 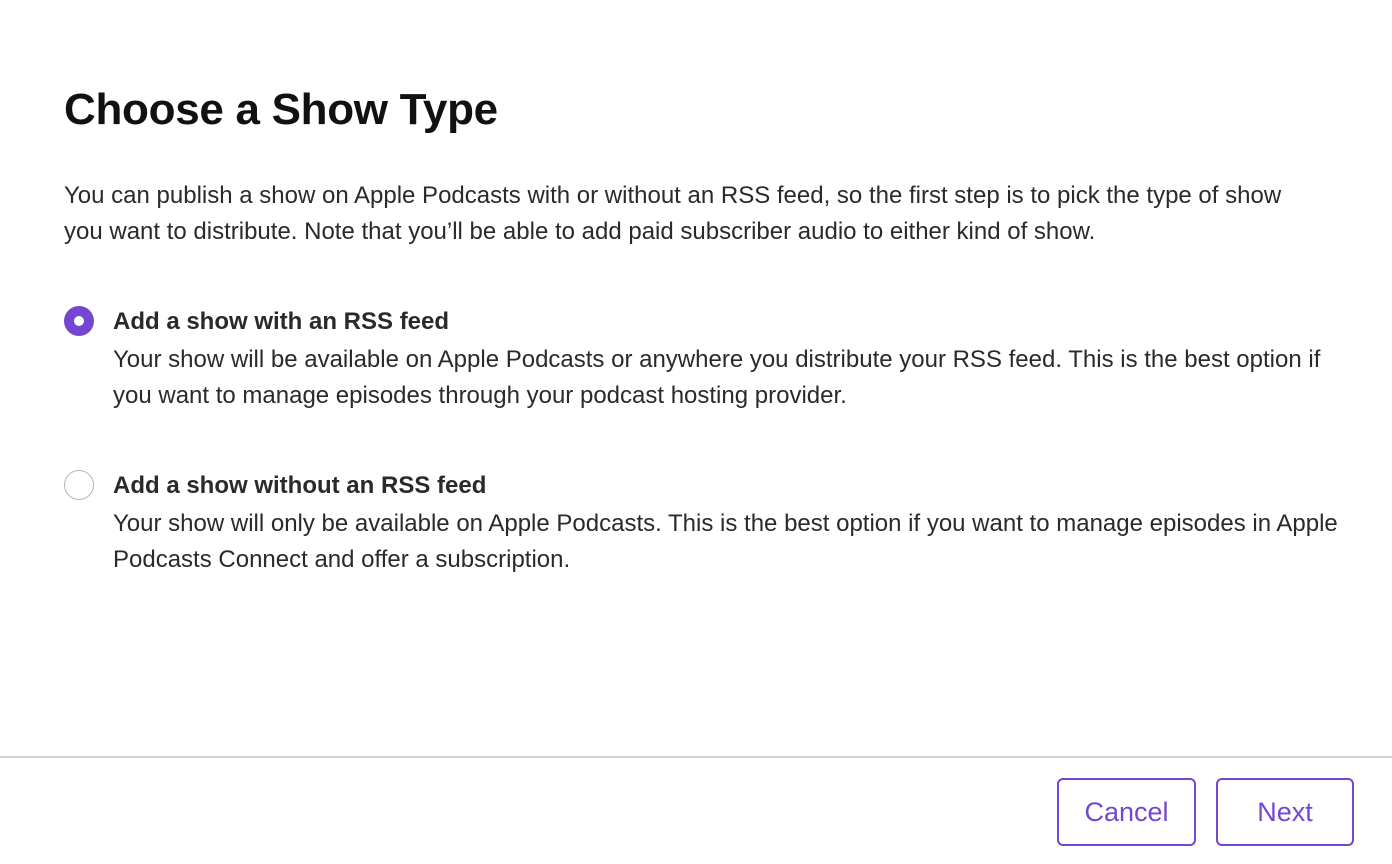 I want to click on page-title: Choose a Show Type, so click(x=281, y=109).